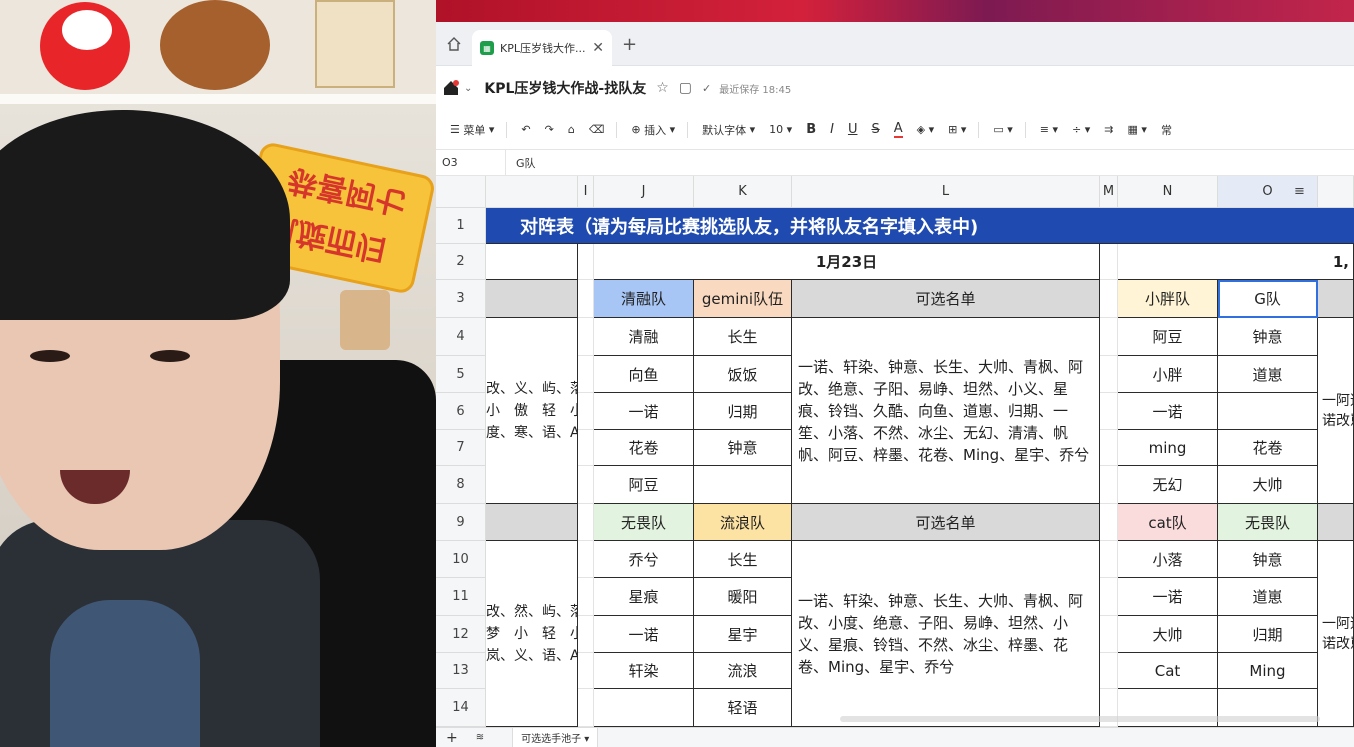 This screenshot has height=747, width=1354. Describe the element at coordinates (1080, 719) in the screenshot. I see `horizontal-scrollbar` at that location.